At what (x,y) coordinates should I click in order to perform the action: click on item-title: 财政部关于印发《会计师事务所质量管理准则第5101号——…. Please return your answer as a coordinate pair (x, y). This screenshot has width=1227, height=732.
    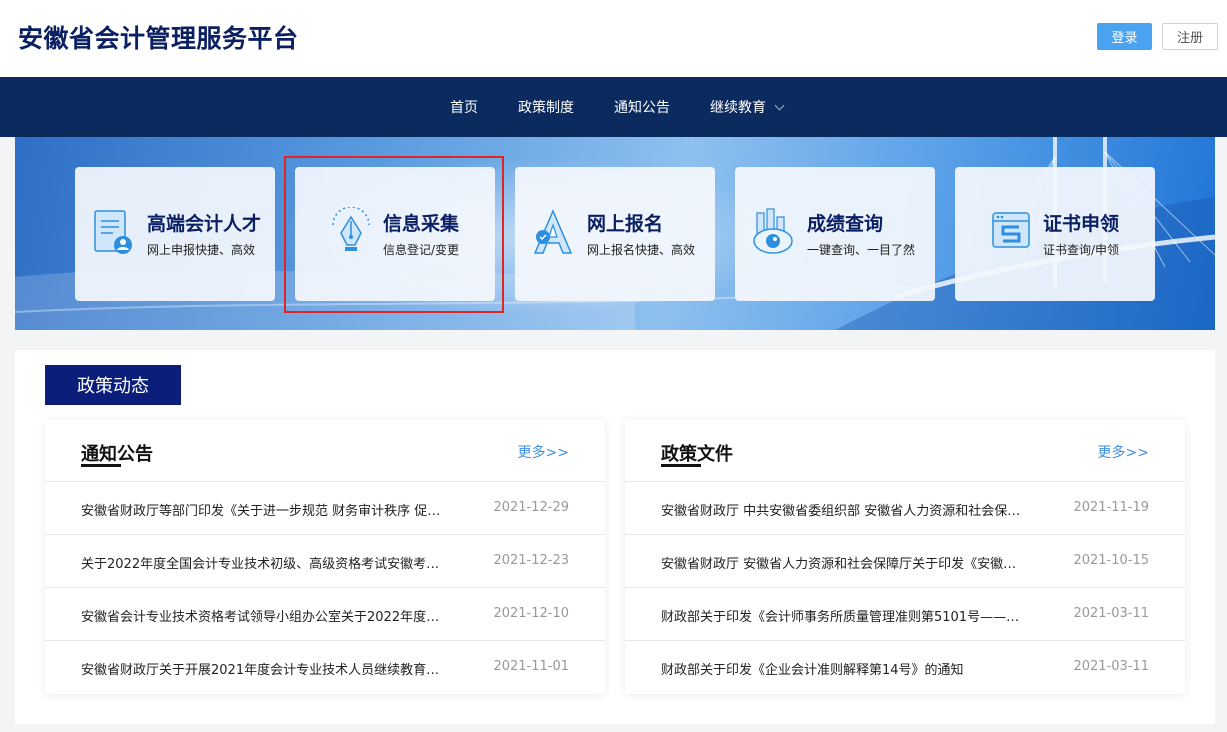
    Looking at the image, I should click on (840, 617).